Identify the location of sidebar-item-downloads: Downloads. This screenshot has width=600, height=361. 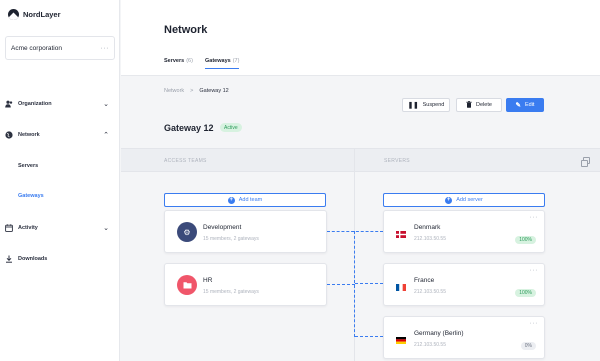
(57, 259).